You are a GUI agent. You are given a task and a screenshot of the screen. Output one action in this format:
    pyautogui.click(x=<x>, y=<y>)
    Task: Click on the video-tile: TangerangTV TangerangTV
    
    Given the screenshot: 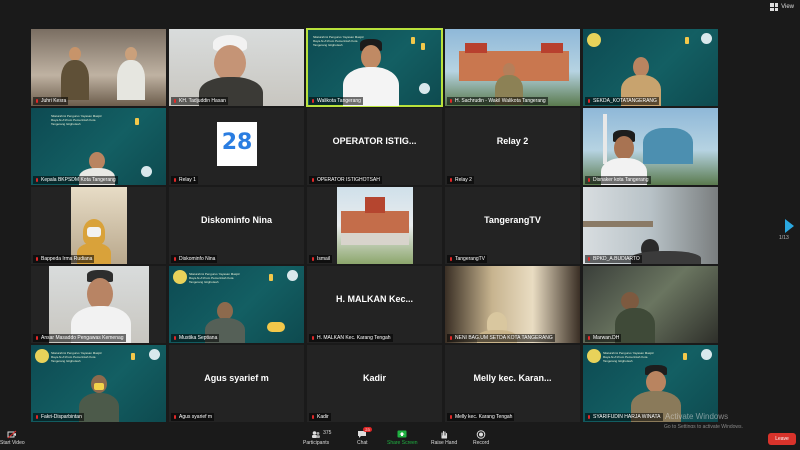 What is the action you would take?
    pyautogui.click(x=512, y=225)
    